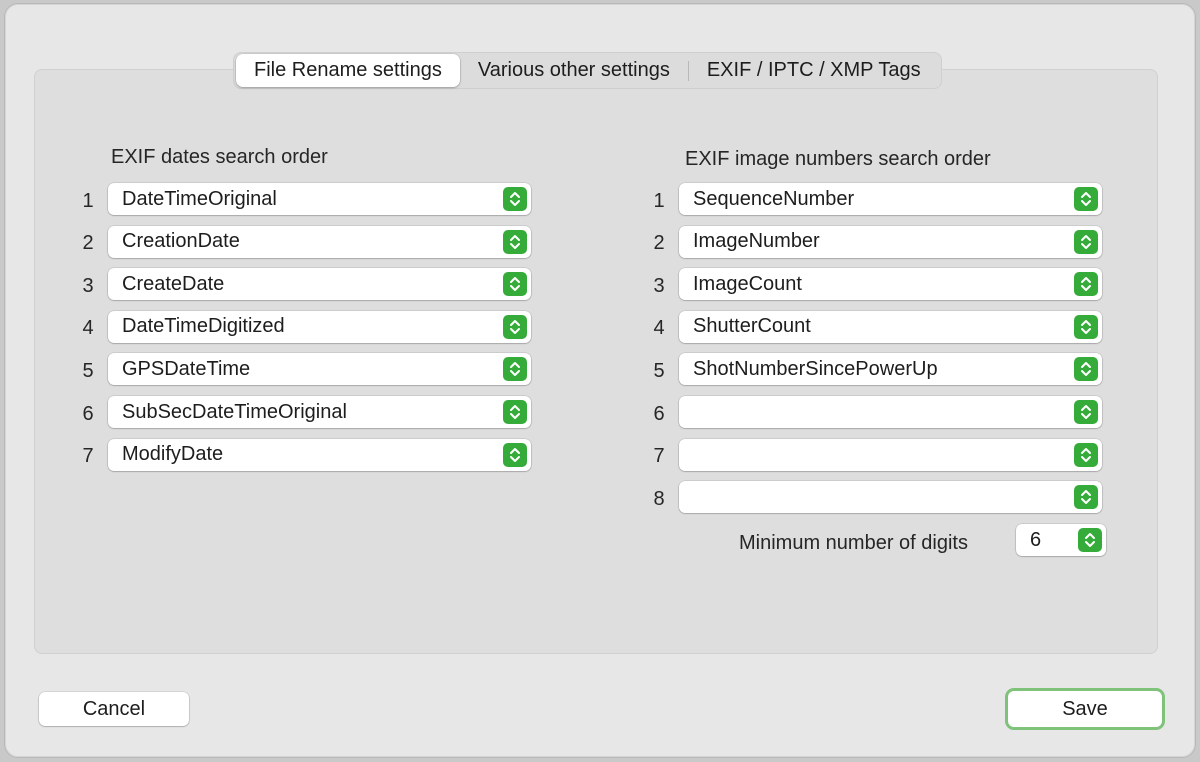 This screenshot has width=1200, height=762. I want to click on date-field-popup: DateTimeOriginal, so click(319, 199).